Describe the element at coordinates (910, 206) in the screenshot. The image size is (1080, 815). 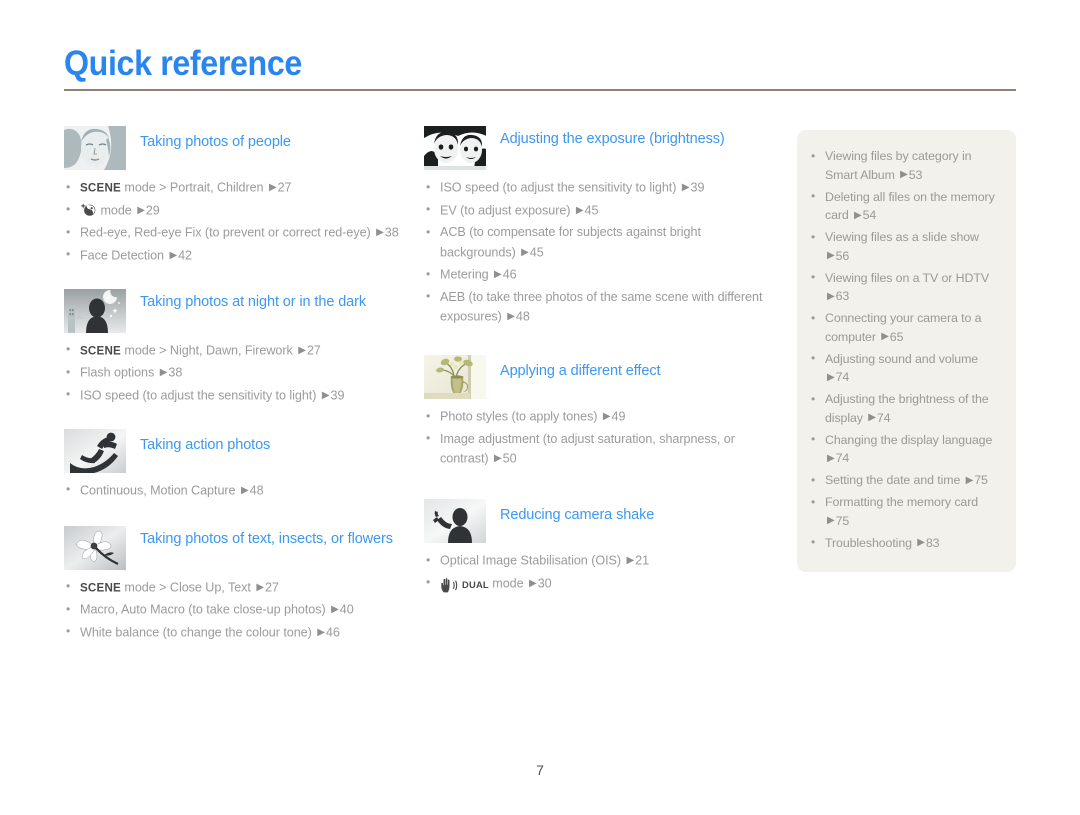
I see `bullet-text: Deleting all files on the memory card` at that location.